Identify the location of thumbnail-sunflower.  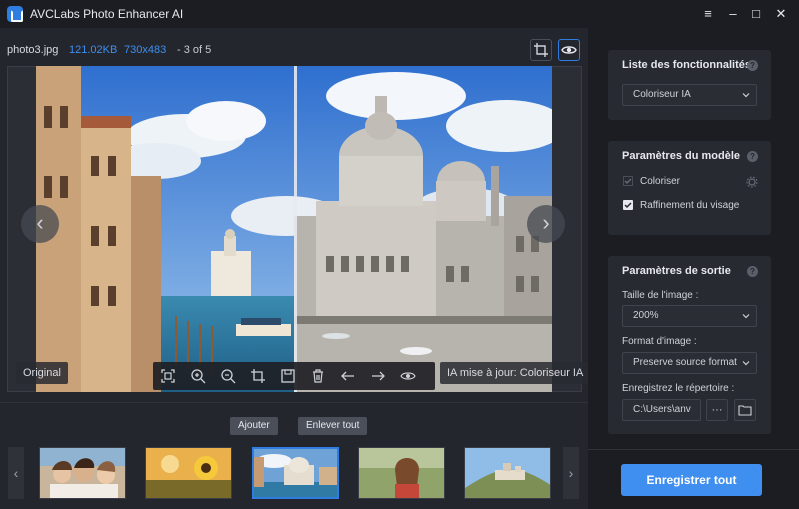
(188, 473).